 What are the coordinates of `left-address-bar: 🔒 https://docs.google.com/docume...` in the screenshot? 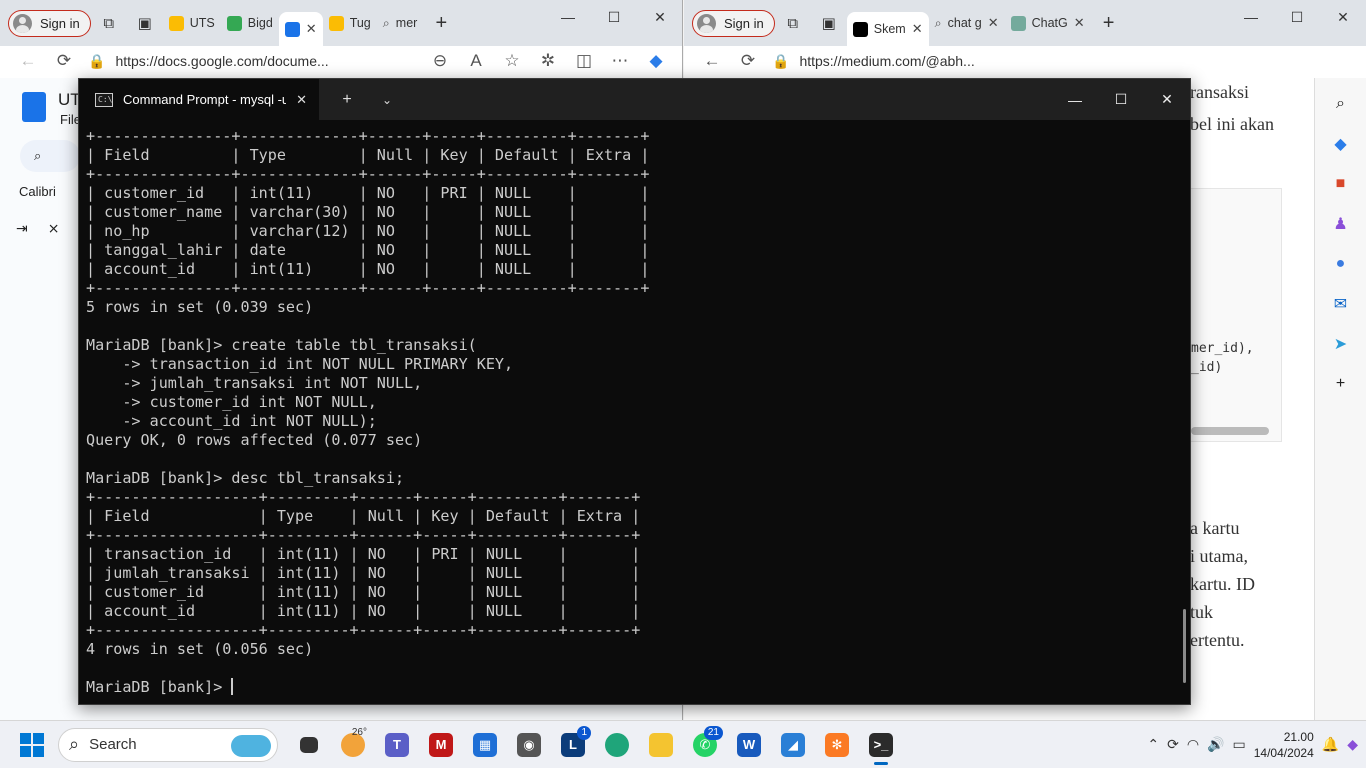 It's located at (205, 61).